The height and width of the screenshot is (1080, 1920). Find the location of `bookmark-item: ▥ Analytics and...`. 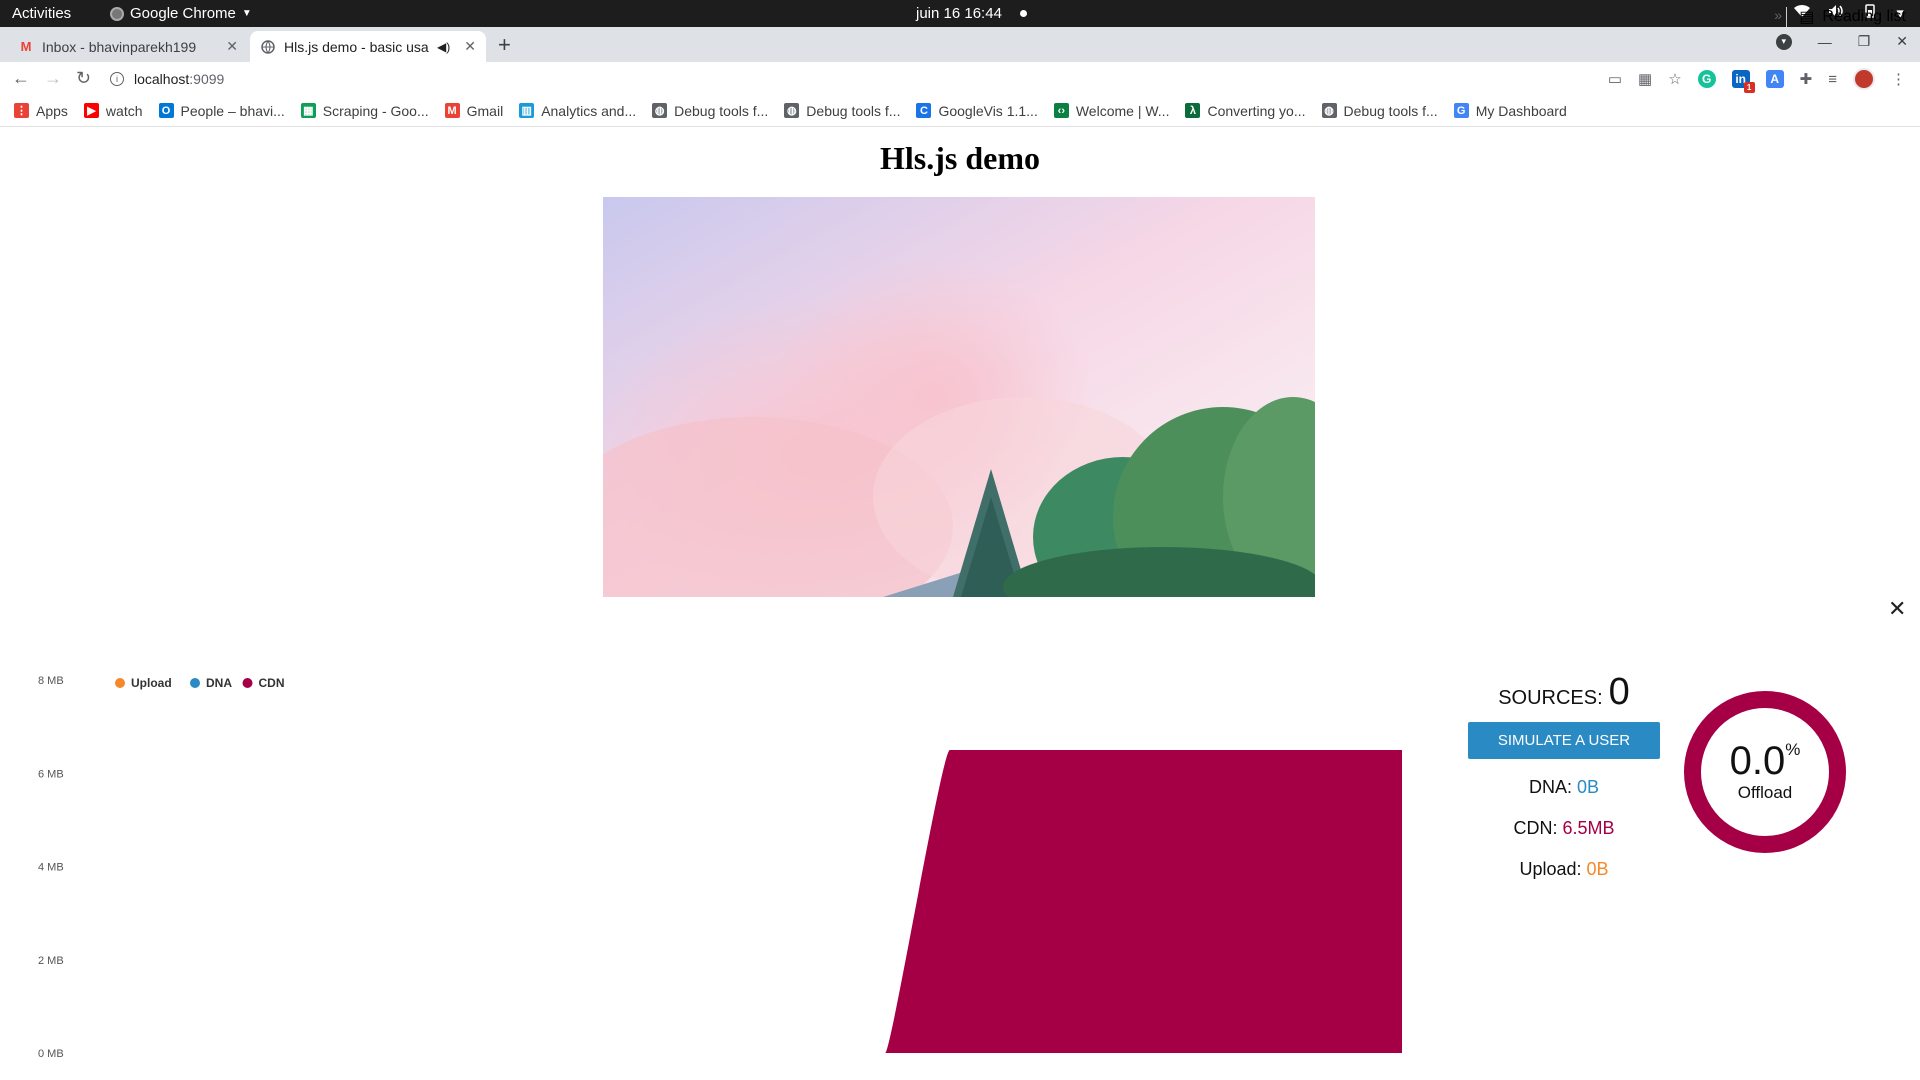

bookmark-item: ▥ Analytics and... is located at coordinates (577, 111).